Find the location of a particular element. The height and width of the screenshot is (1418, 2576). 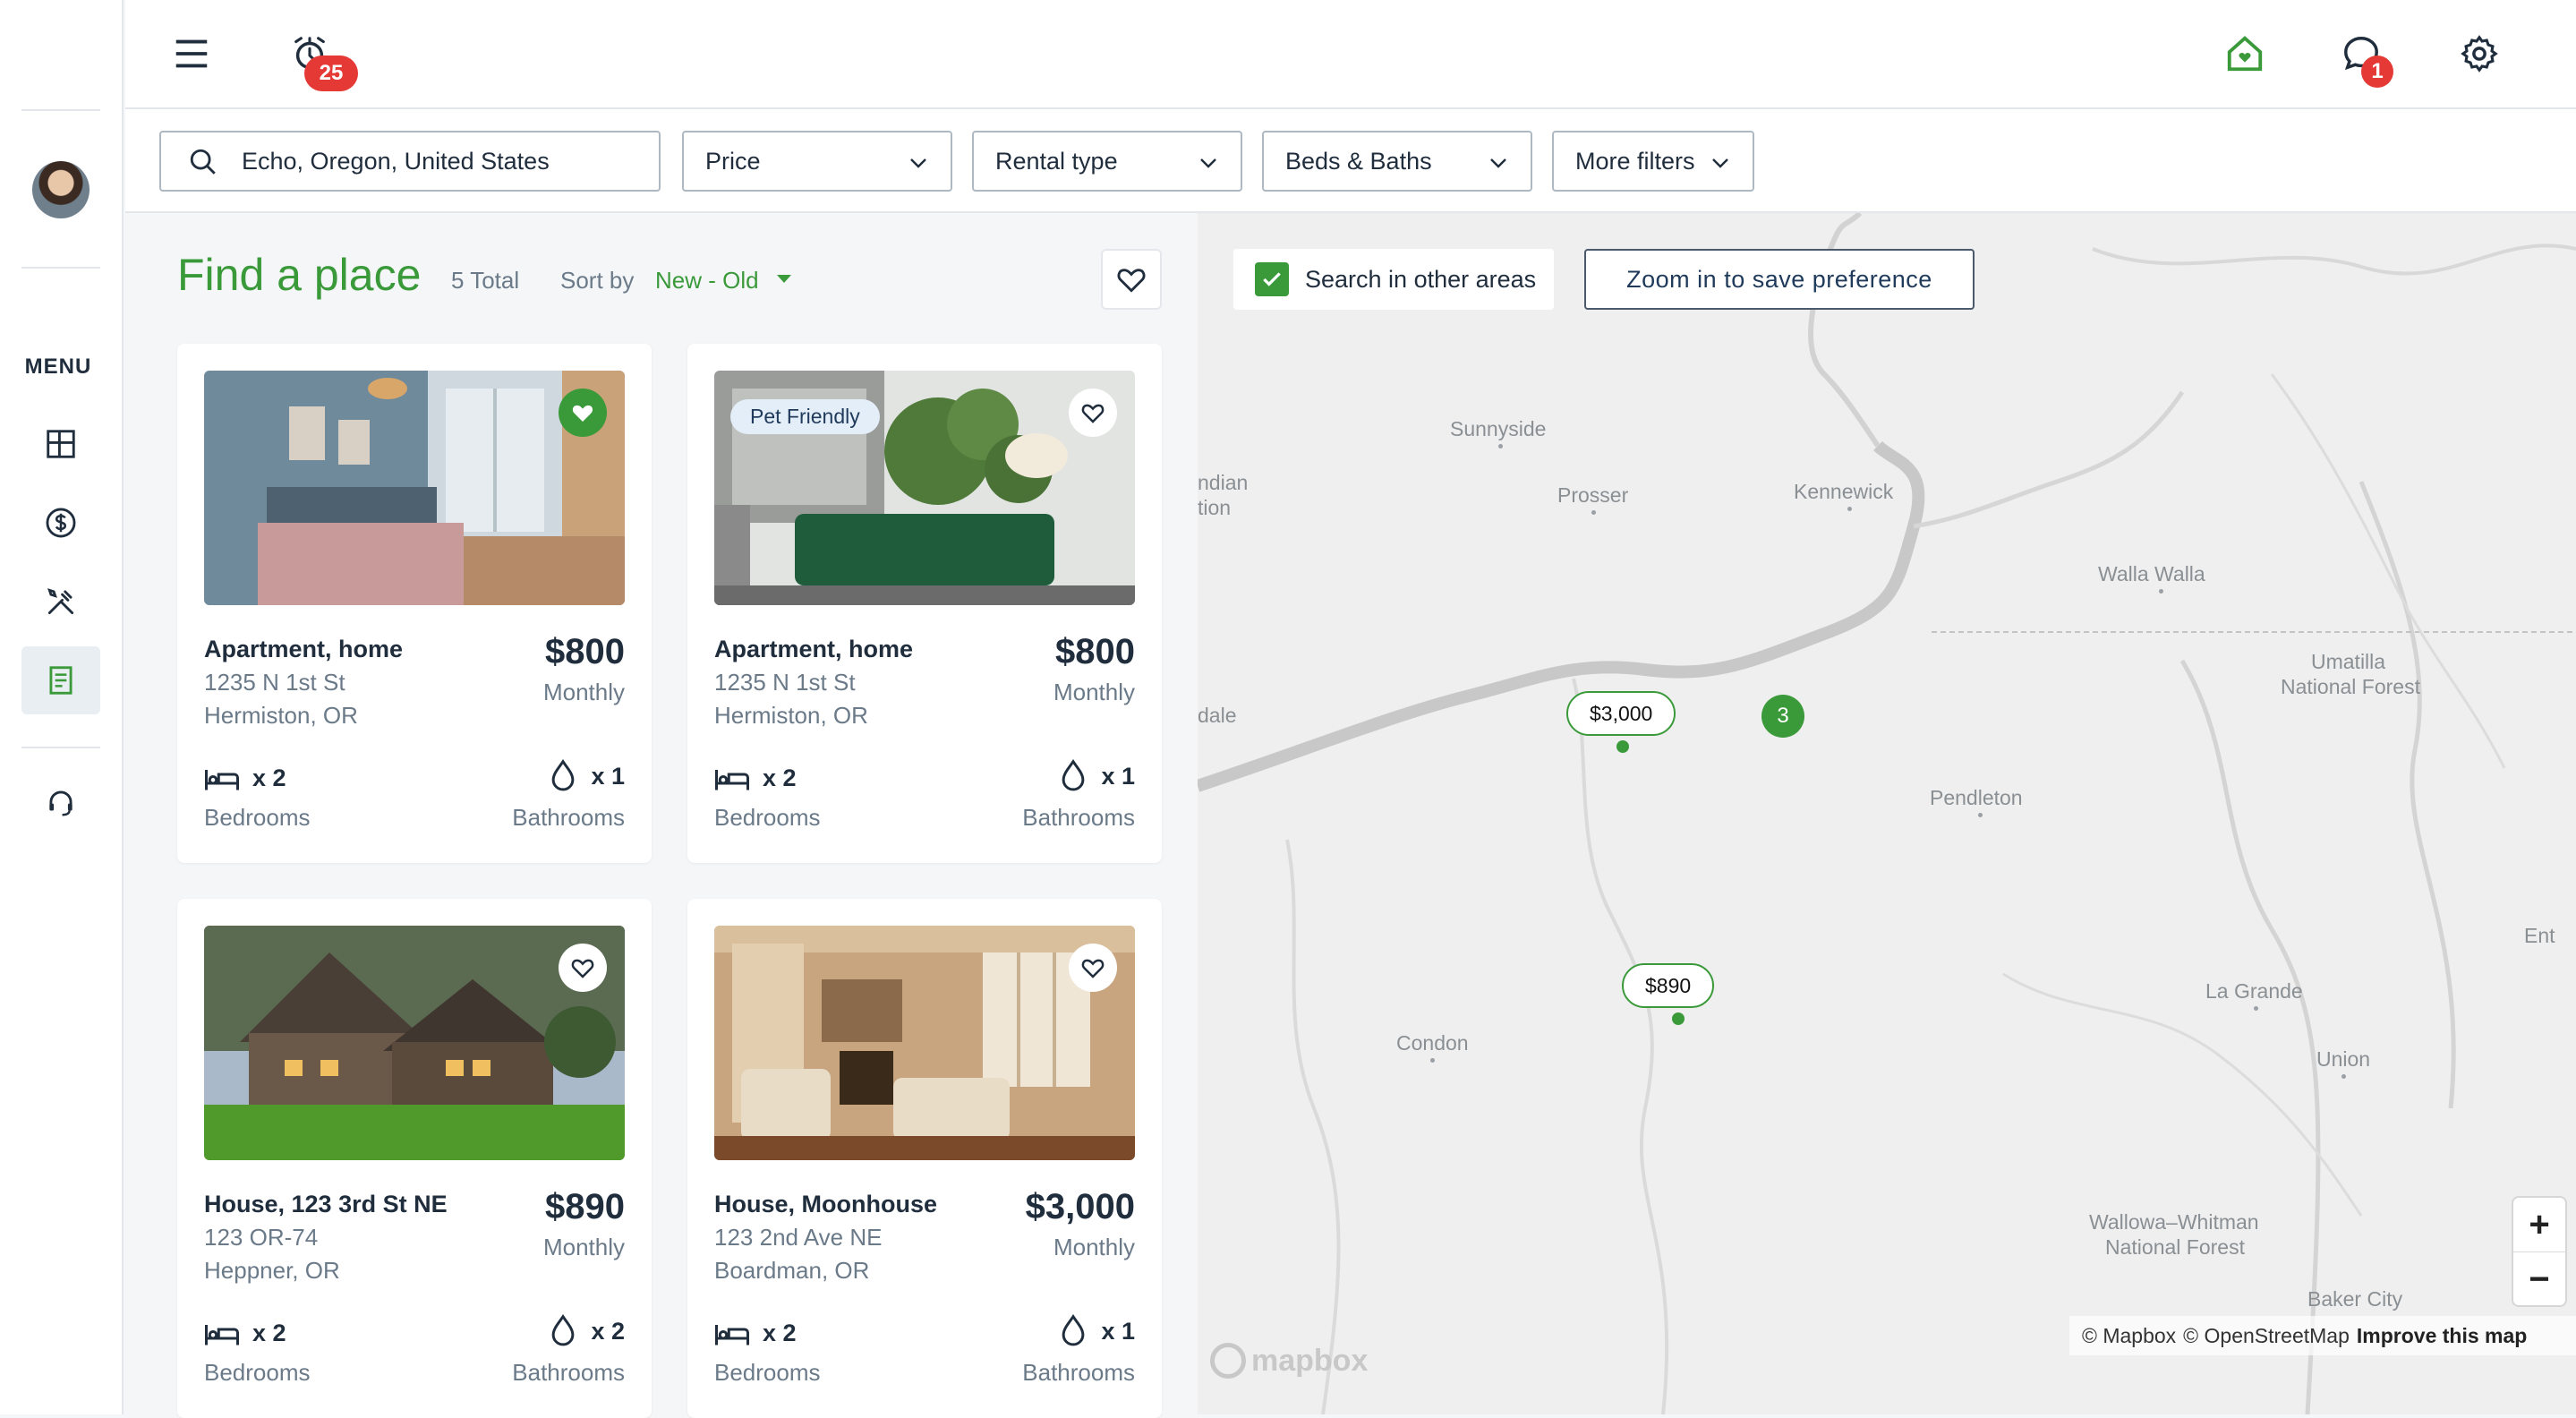

more-filters-dropdown: More filters is located at coordinates (1653, 162).